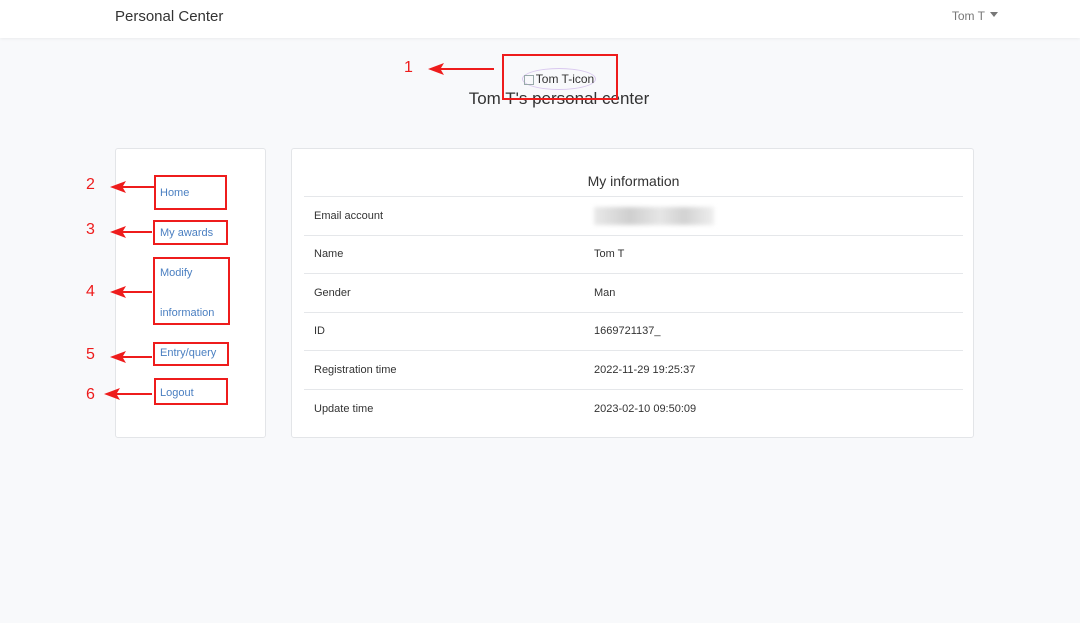 The width and height of the screenshot is (1080, 623). I want to click on row-value: 2023-02-10 09:50:09, so click(645, 408).